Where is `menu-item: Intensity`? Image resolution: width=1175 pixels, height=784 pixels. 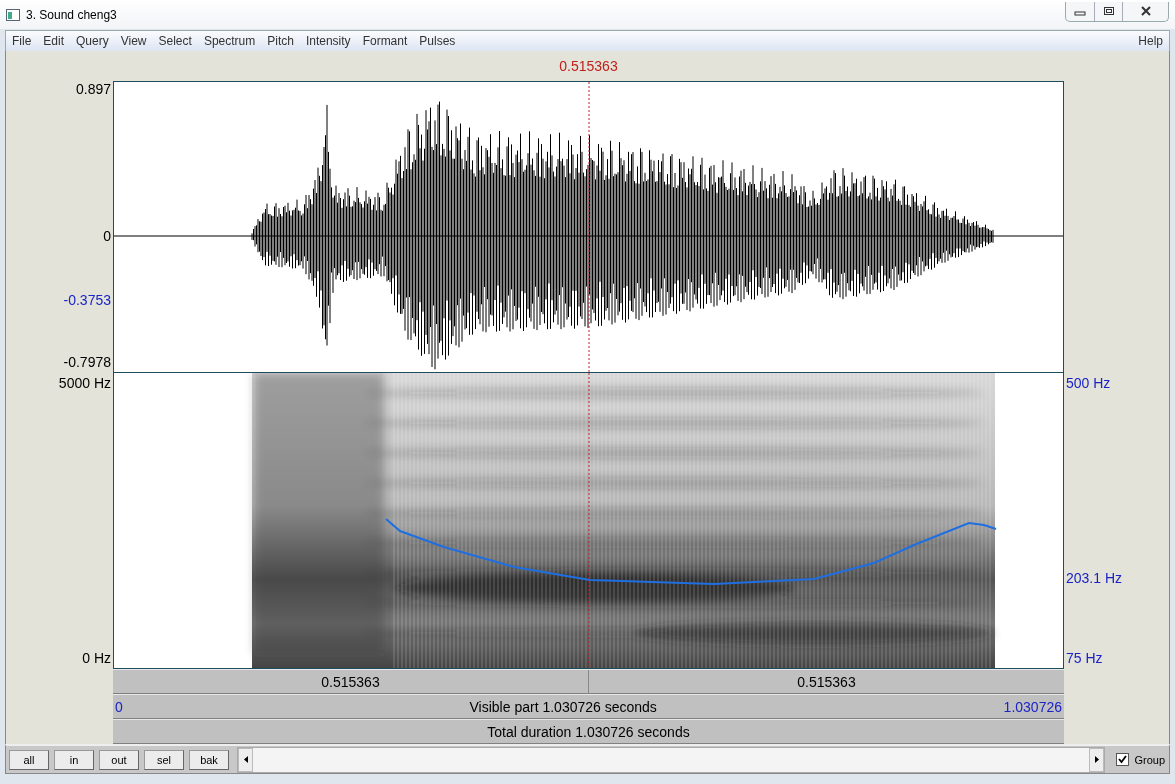 menu-item: Intensity is located at coordinates (328, 41).